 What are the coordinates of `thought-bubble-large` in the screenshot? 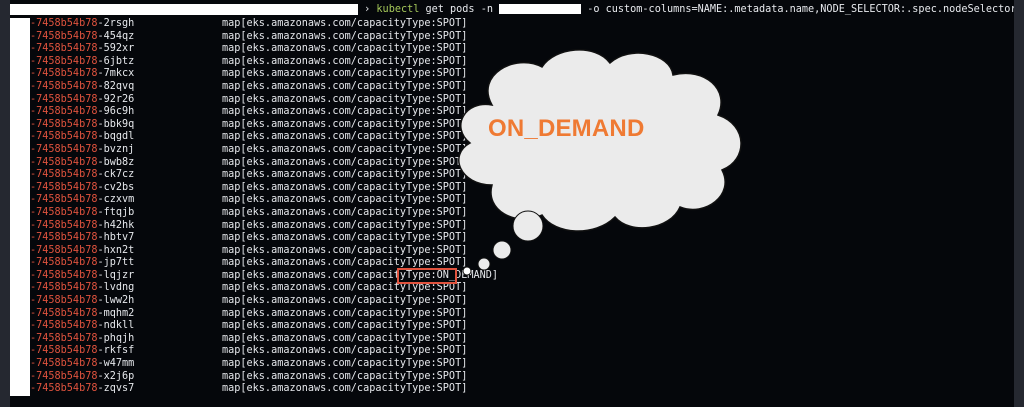 It's located at (528, 226).